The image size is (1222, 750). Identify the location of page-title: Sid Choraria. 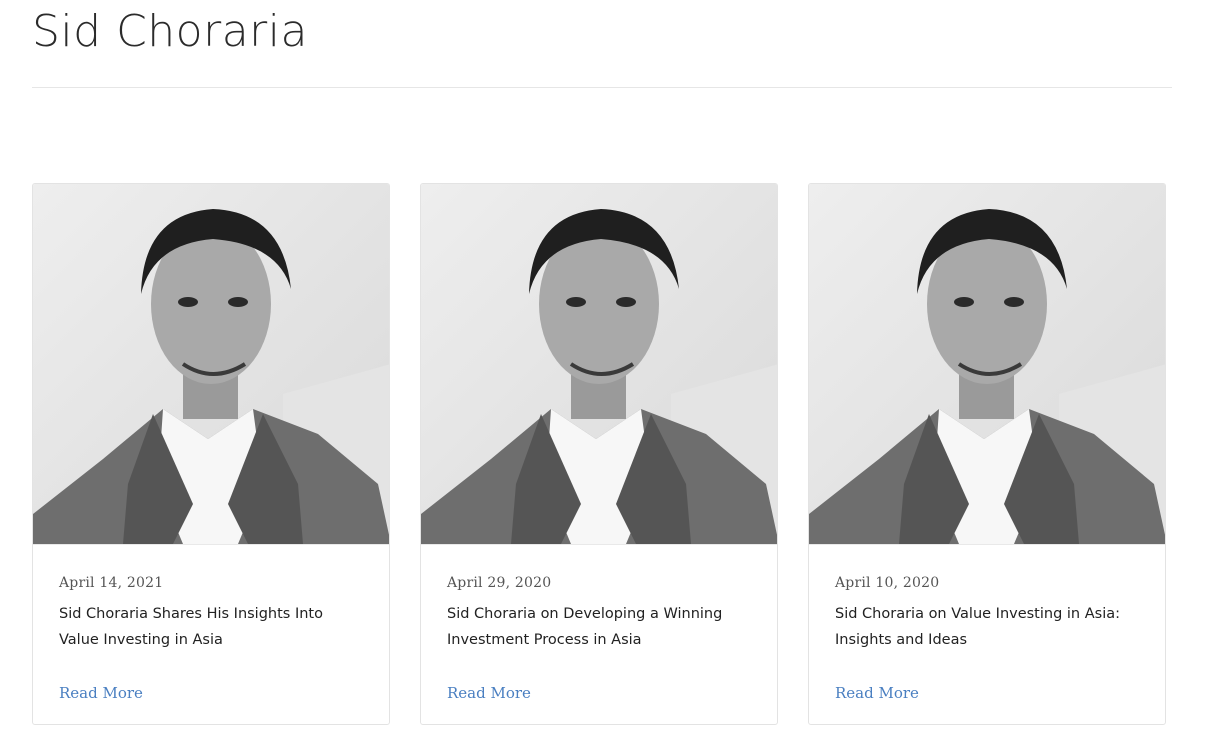
(170, 31).